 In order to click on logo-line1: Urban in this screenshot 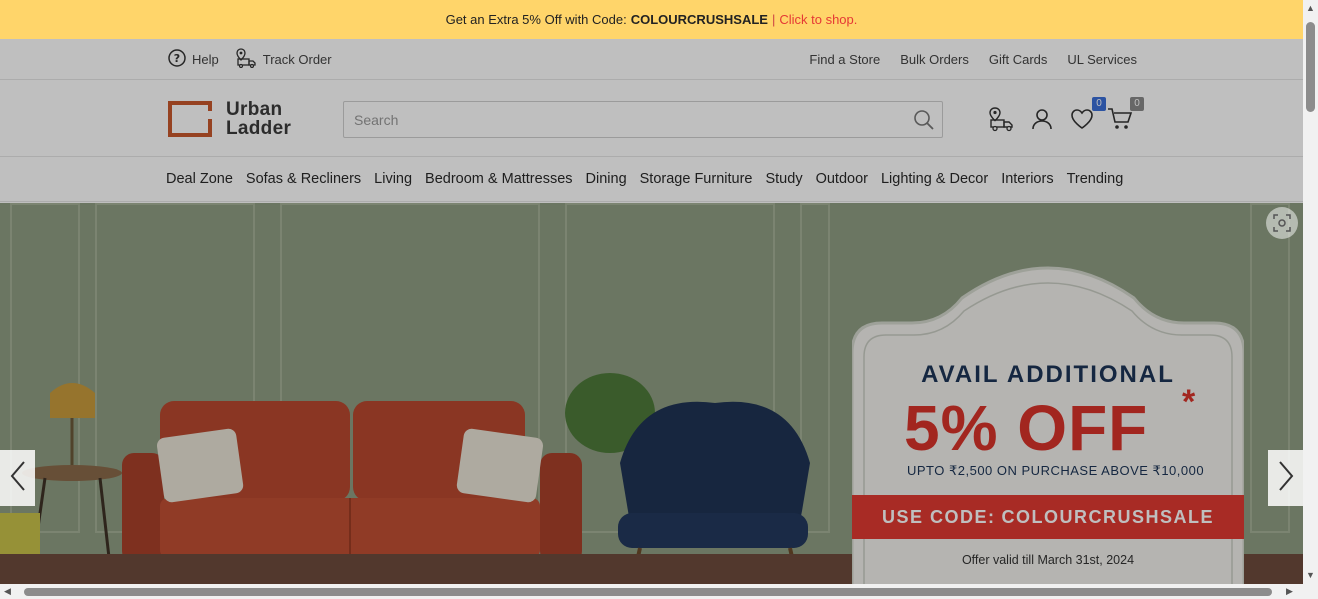, I will do `click(254, 109)`.